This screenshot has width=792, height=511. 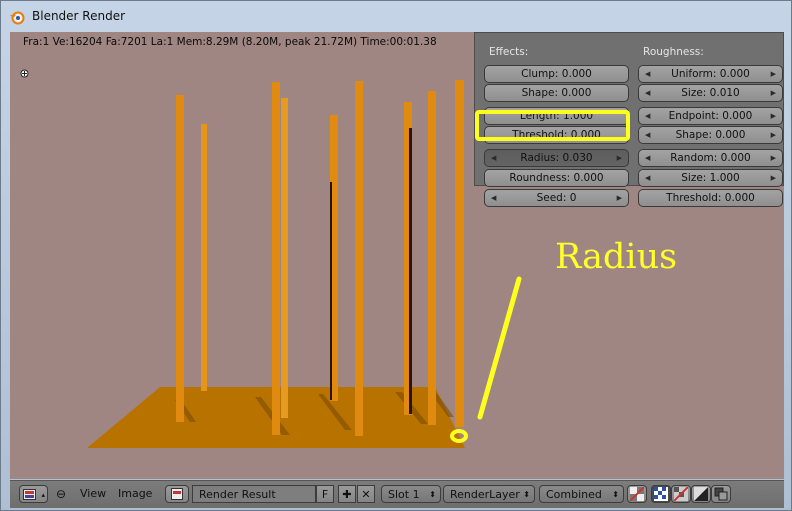 What do you see at coordinates (79, 16) in the screenshot?
I see `window-title: Blender Render` at bounding box center [79, 16].